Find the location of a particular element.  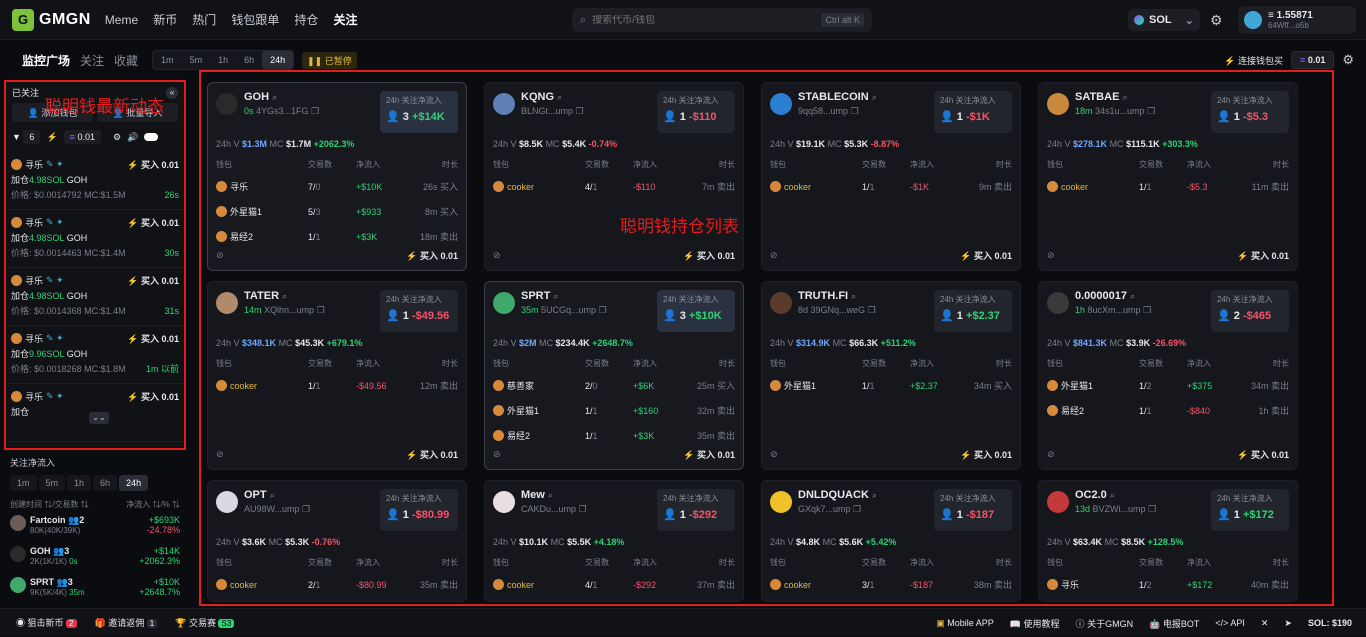

token-name: OPT is located at coordinates (255, 495).